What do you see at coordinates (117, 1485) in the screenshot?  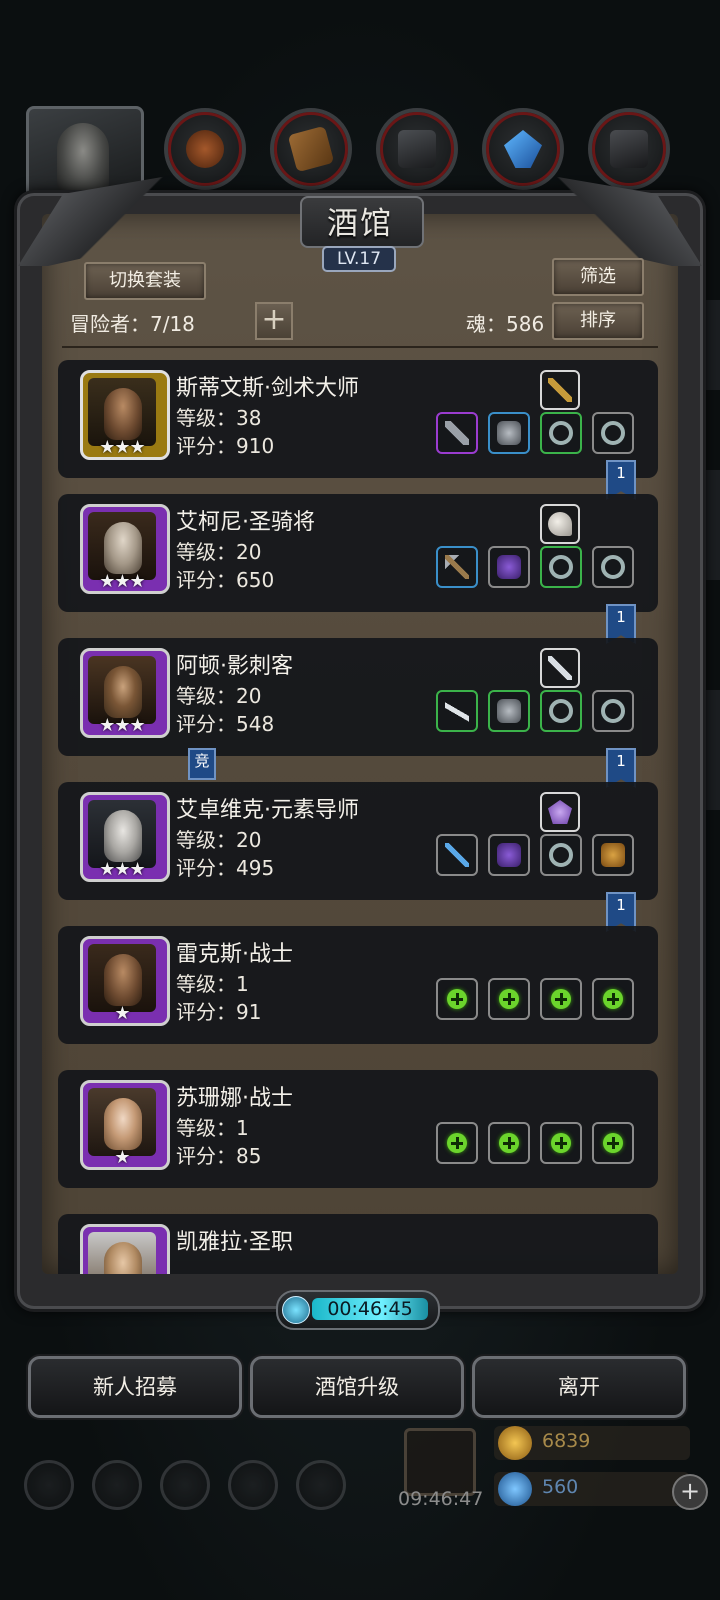 I see `quest-icon` at bounding box center [117, 1485].